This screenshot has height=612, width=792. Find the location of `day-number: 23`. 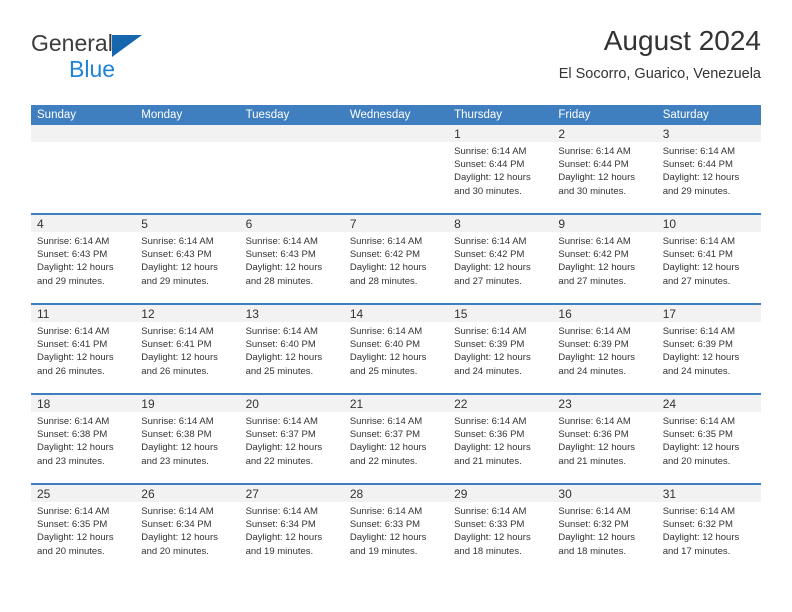

day-number: 23 is located at coordinates (565, 404).